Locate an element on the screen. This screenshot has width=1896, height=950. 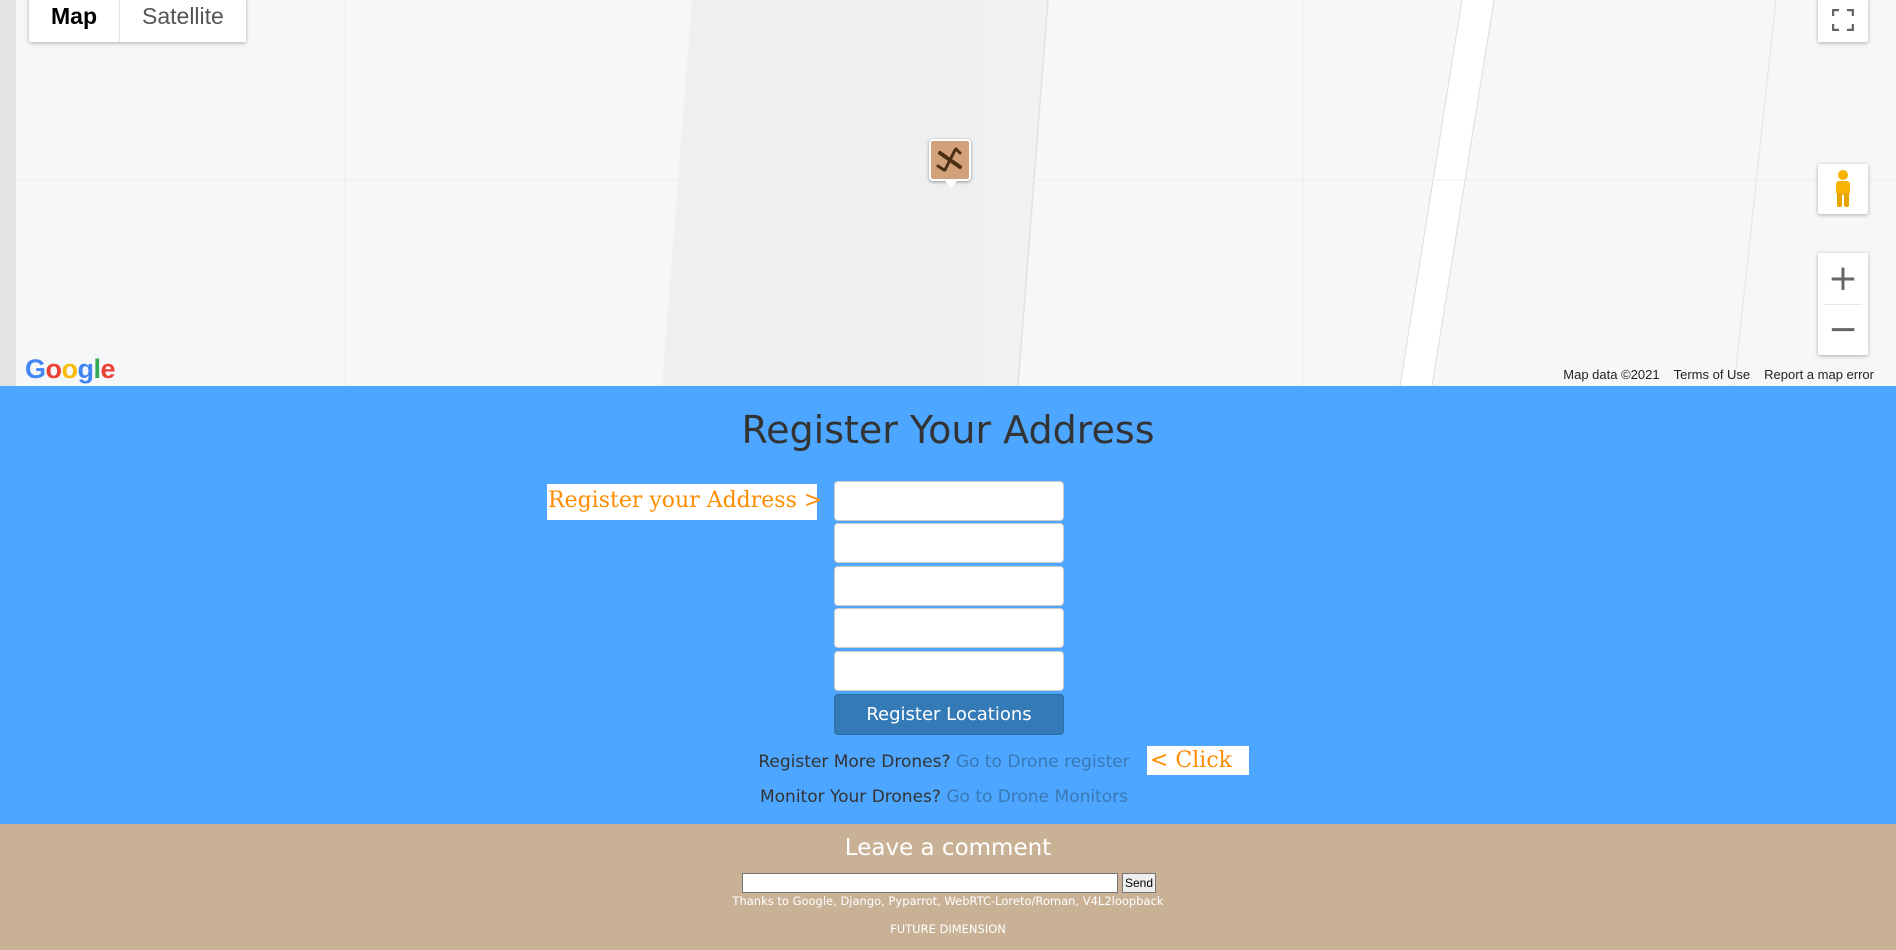
zoom-out-button: − is located at coordinates (1843, 330).